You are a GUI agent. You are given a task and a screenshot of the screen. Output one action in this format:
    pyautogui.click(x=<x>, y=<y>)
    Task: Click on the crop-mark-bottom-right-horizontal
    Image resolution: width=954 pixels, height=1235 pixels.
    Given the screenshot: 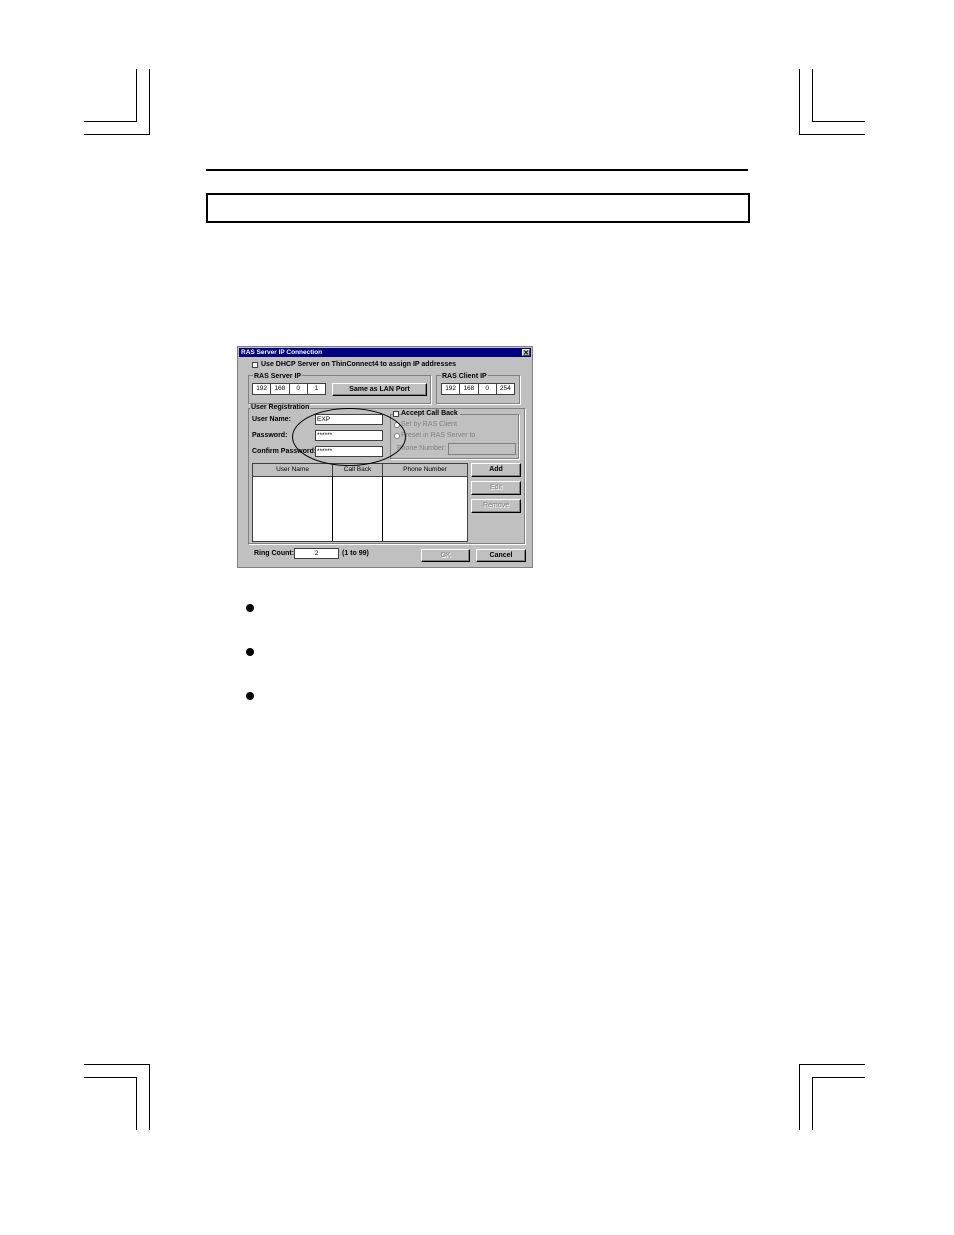 What is the action you would take?
    pyautogui.click(x=832, y=1064)
    